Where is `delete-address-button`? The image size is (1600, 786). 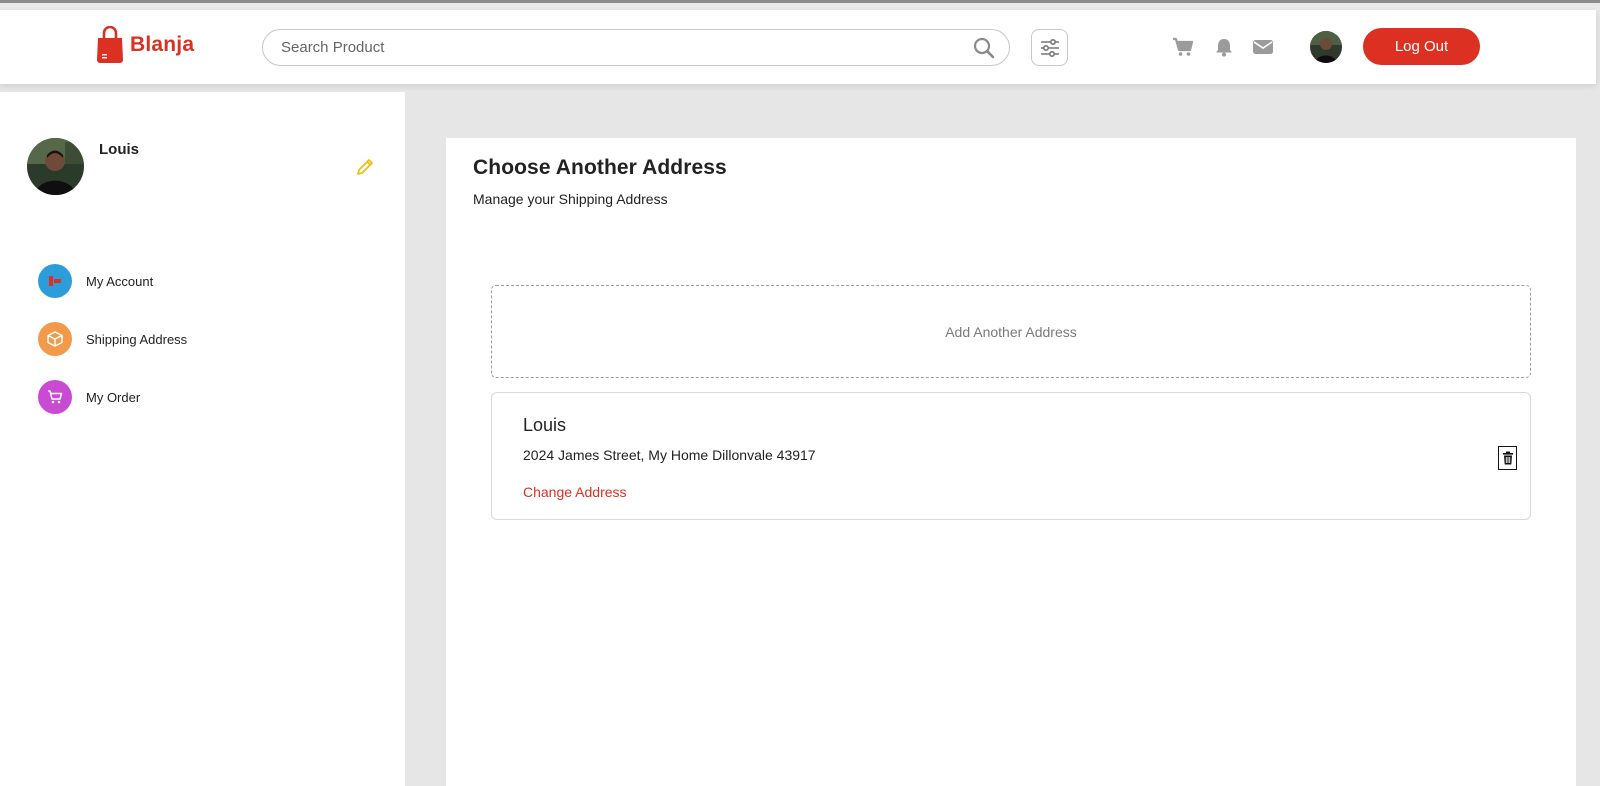 delete-address-button is located at coordinates (1507, 458).